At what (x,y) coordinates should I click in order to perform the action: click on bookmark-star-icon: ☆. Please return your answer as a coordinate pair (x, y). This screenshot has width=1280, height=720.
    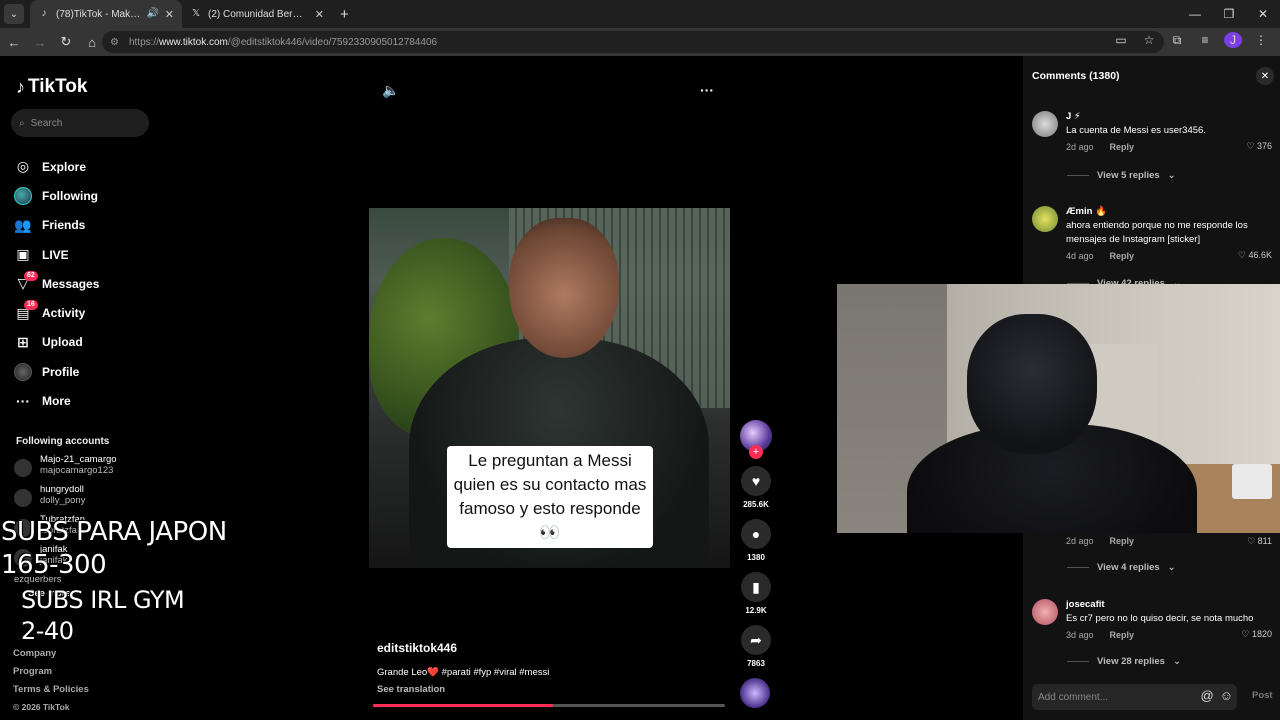
    Looking at the image, I should click on (1149, 40).